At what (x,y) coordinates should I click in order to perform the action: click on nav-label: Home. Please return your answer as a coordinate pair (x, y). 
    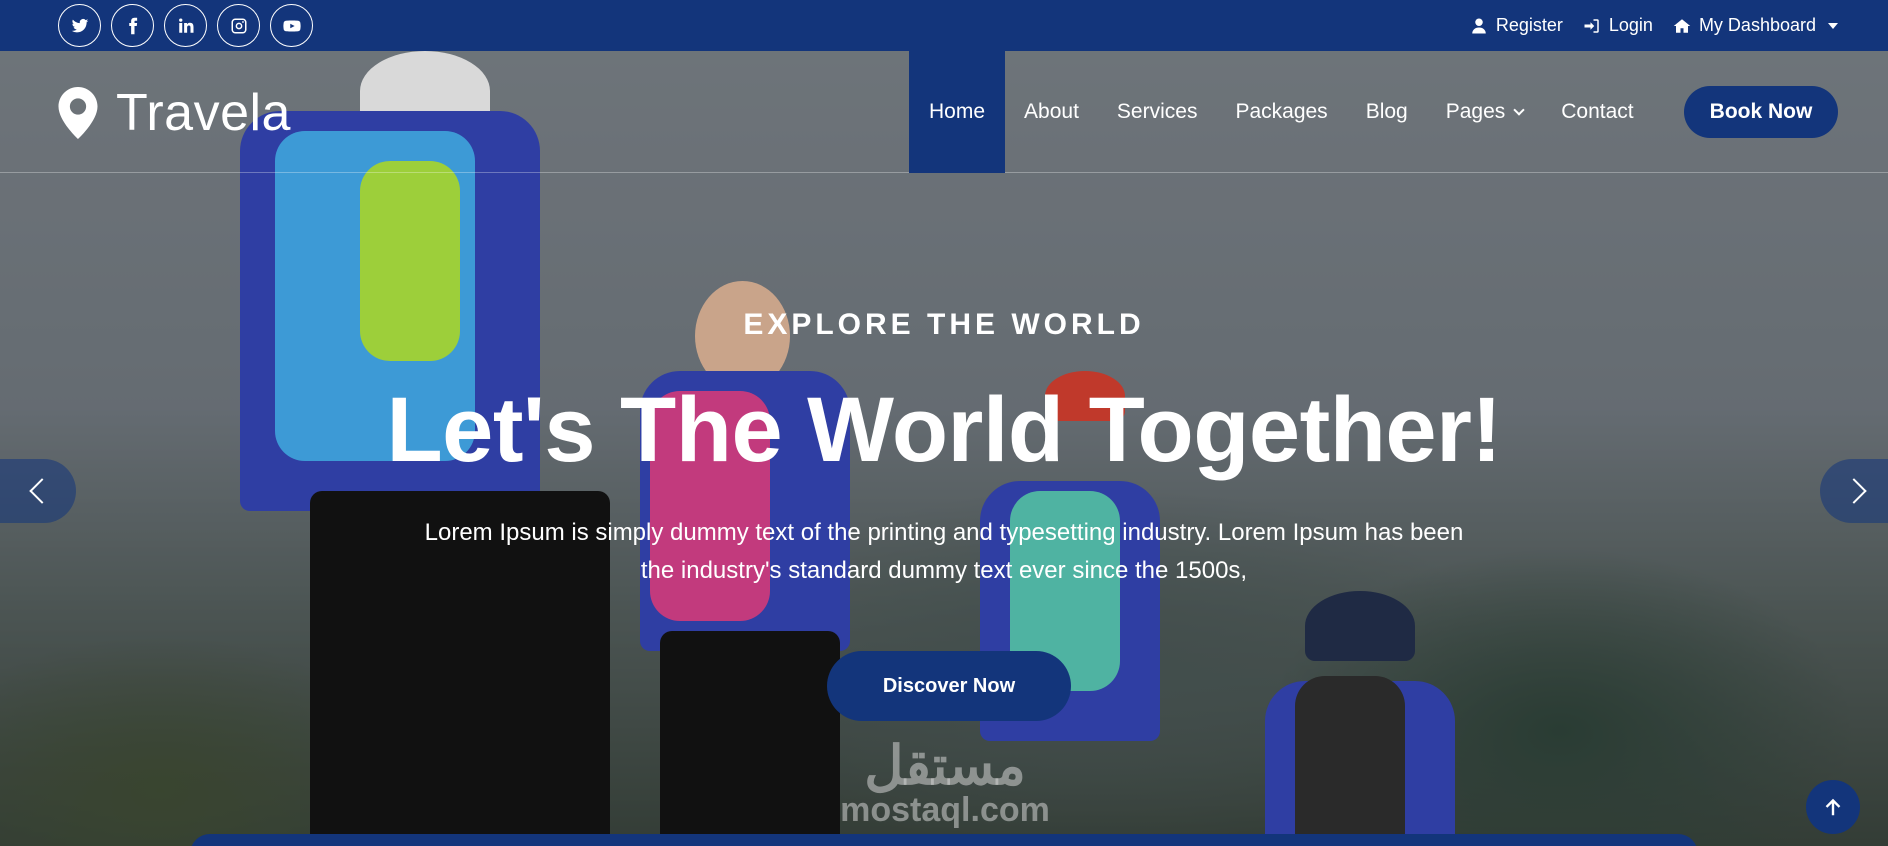
    Looking at the image, I should click on (957, 111).